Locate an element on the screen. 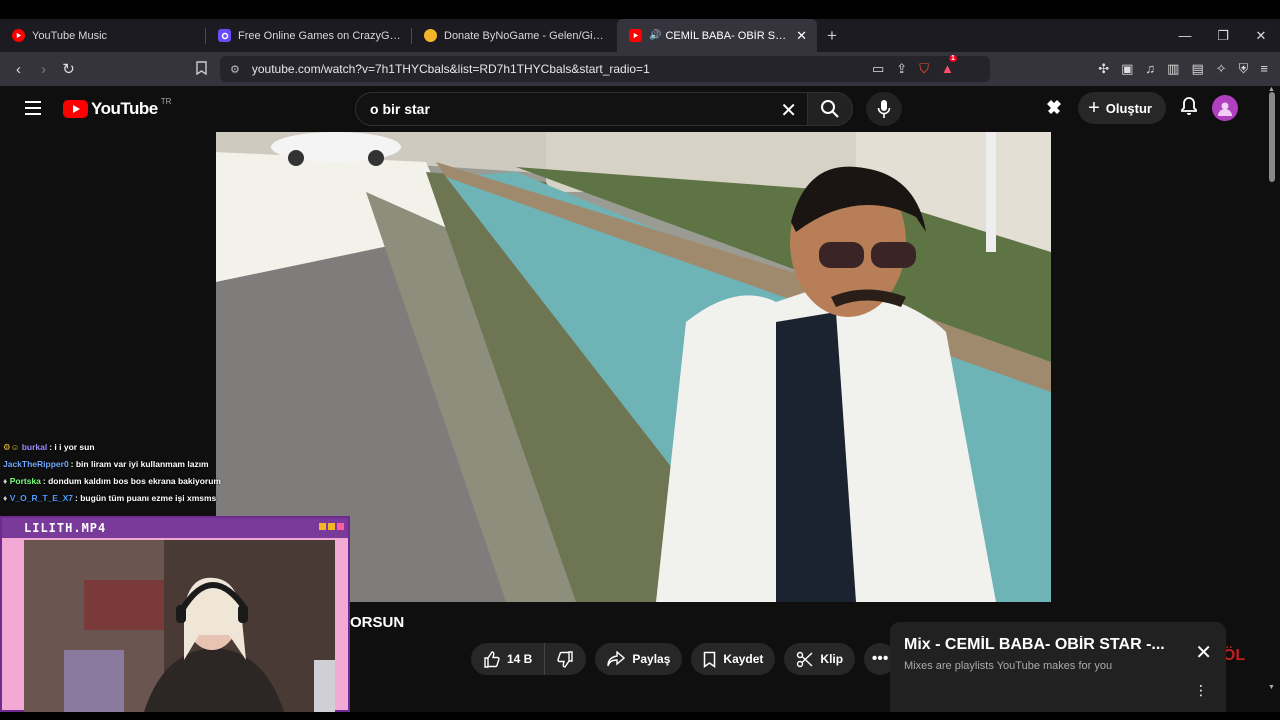  chat-username: burkal is located at coordinates (34, 447).